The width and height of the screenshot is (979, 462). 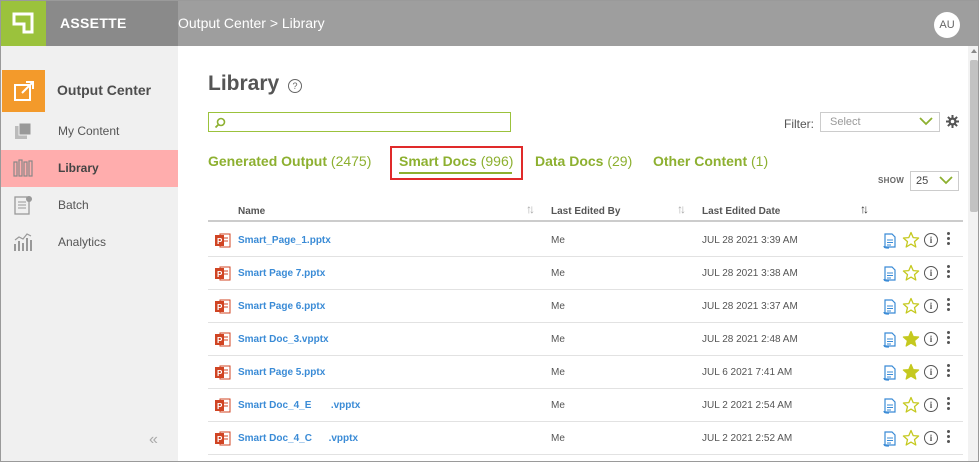 I want to click on search-input, so click(x=366, y=122).